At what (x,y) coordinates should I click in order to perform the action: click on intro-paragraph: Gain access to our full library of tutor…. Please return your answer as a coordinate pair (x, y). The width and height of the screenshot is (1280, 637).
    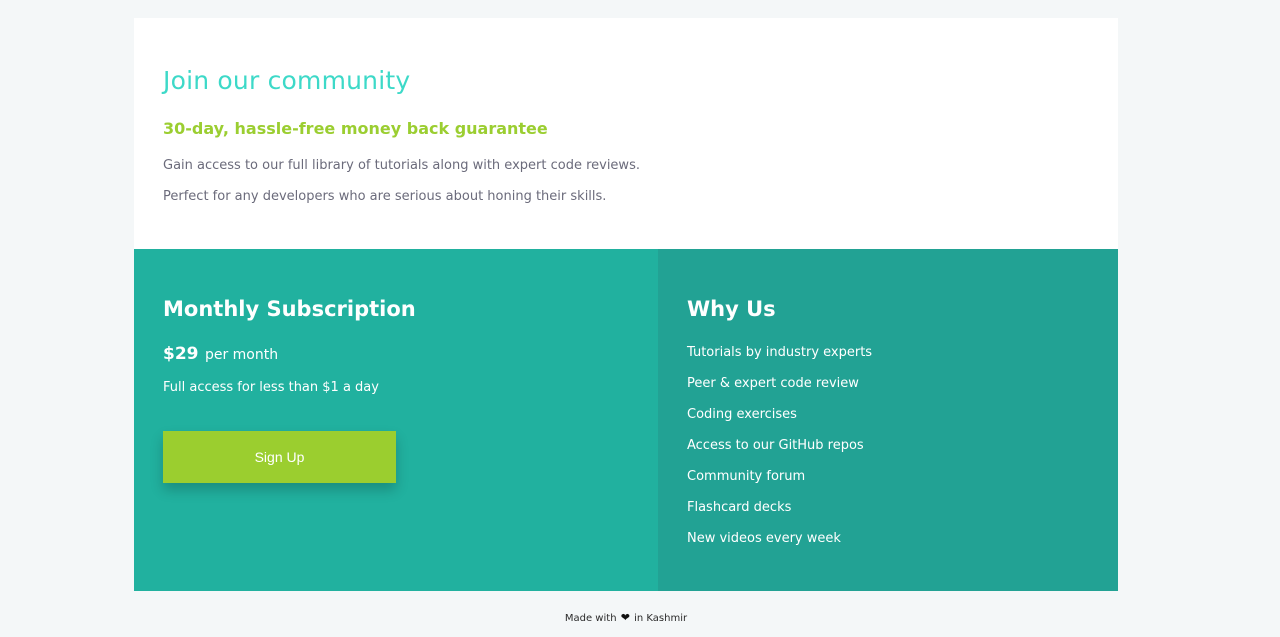
    Looking at the image, I should click on (401, 165).